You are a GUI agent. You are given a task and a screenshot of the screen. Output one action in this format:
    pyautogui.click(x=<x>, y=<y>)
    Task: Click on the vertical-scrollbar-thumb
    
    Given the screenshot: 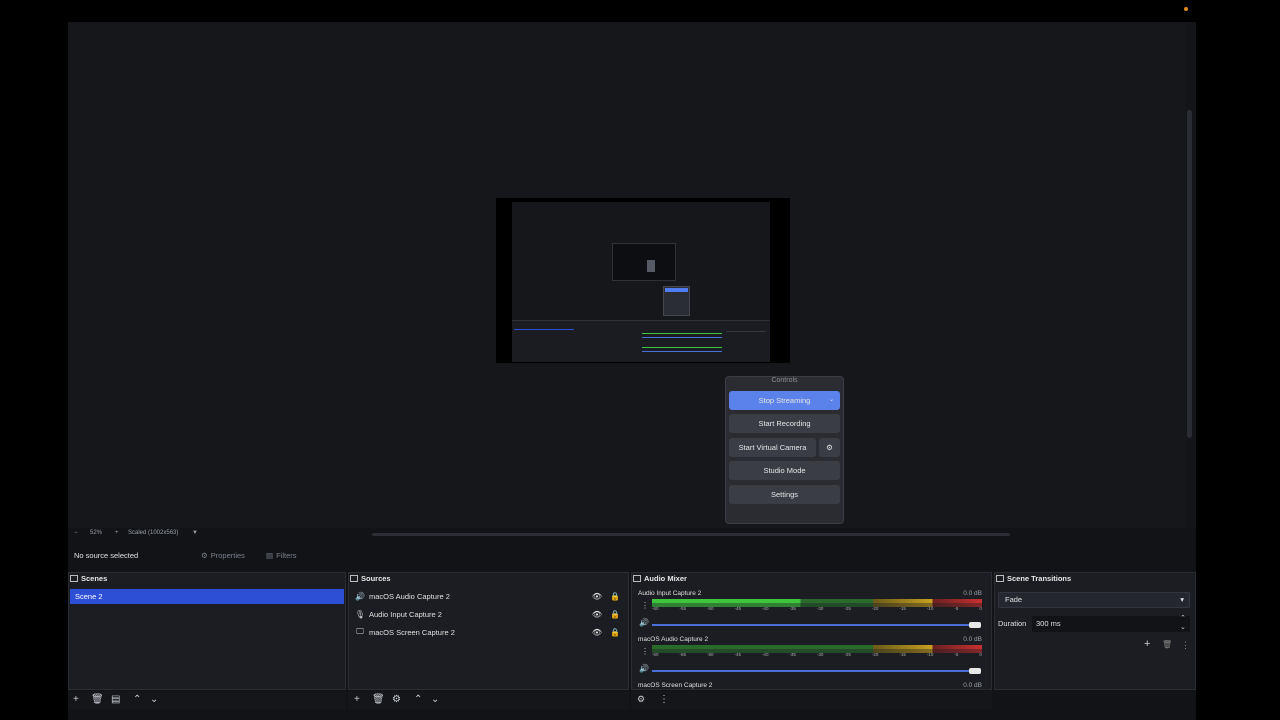 What is the action you would take?
    pyautogui.click(x=1189, y=274)
    